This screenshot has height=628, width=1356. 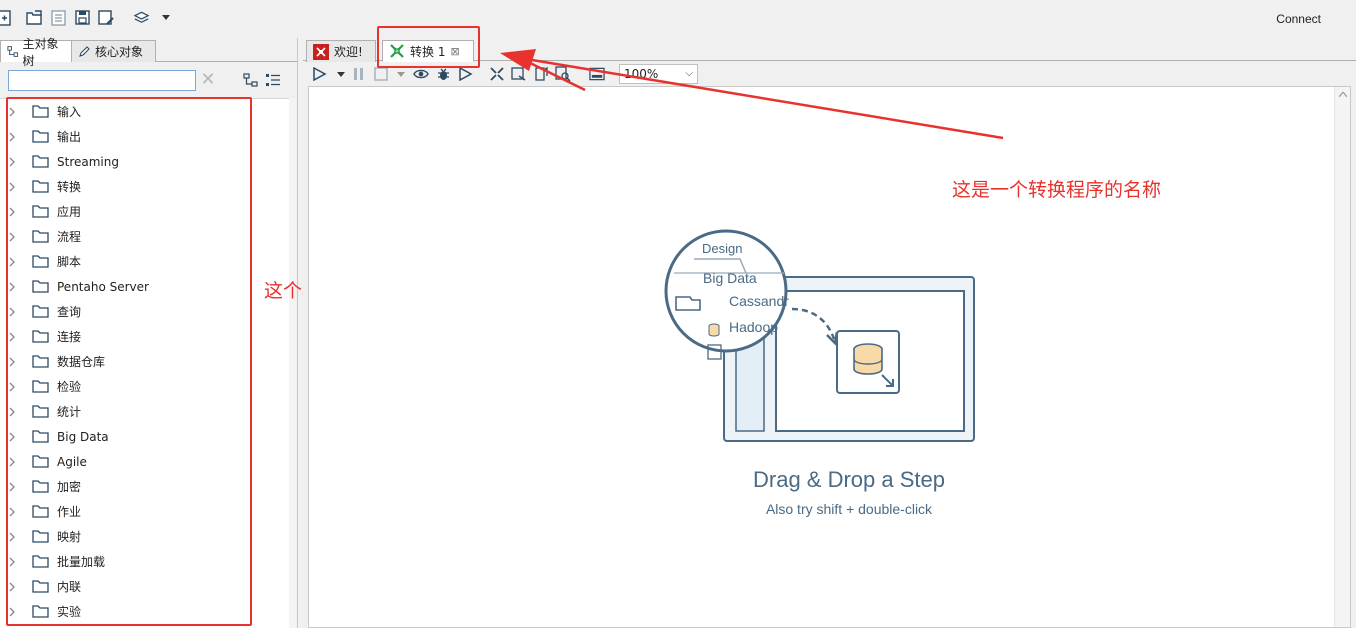 I want to click on run-options-chevron-icon, so click(x=341, y=74).